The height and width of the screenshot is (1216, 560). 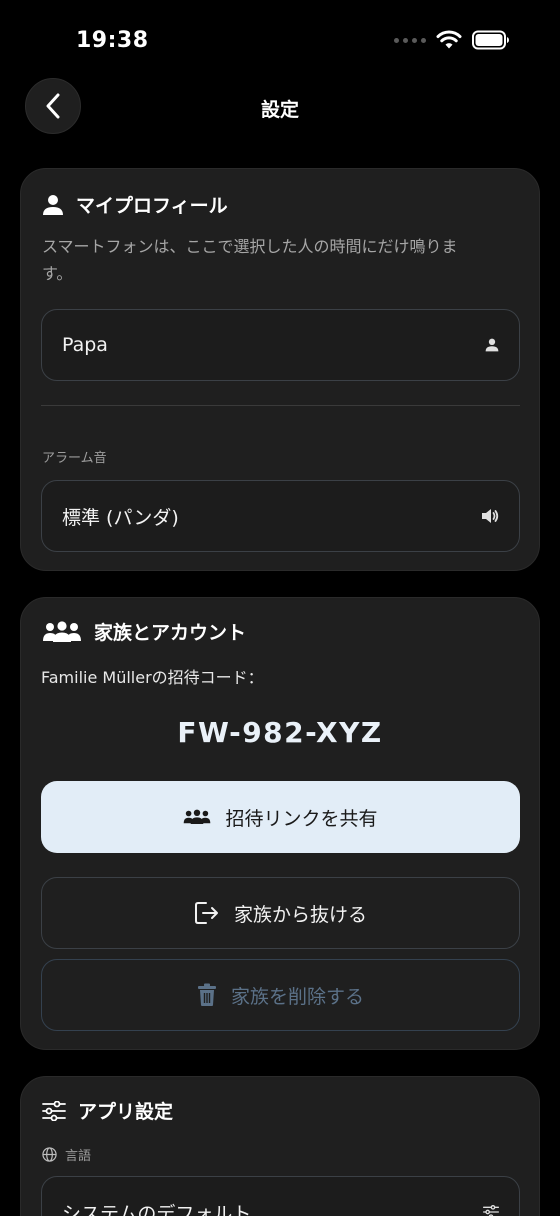 I want to click on family-header: 家族とアカウント, so click(x=144, y=631).